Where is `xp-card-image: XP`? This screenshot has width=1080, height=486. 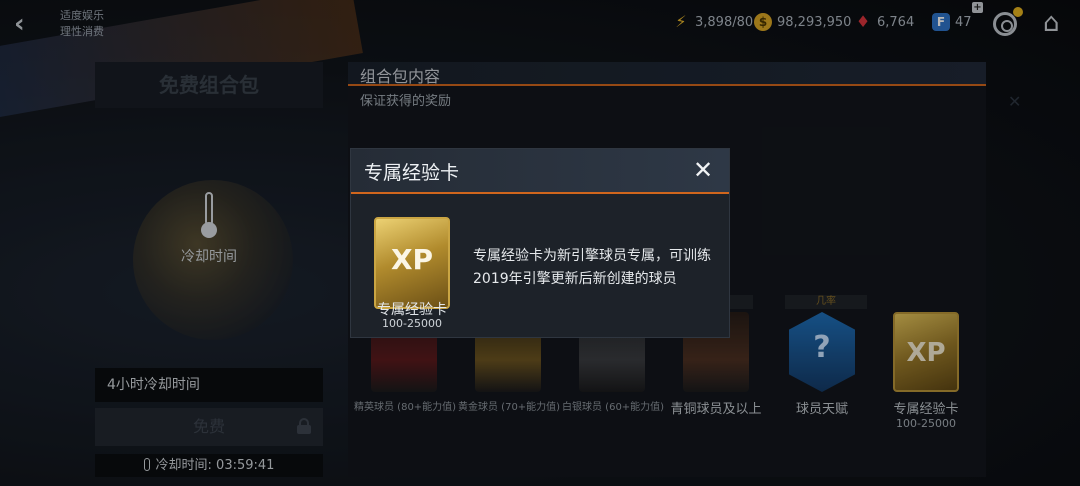
xp-card-image: XP is located at coordinates (412, 263).